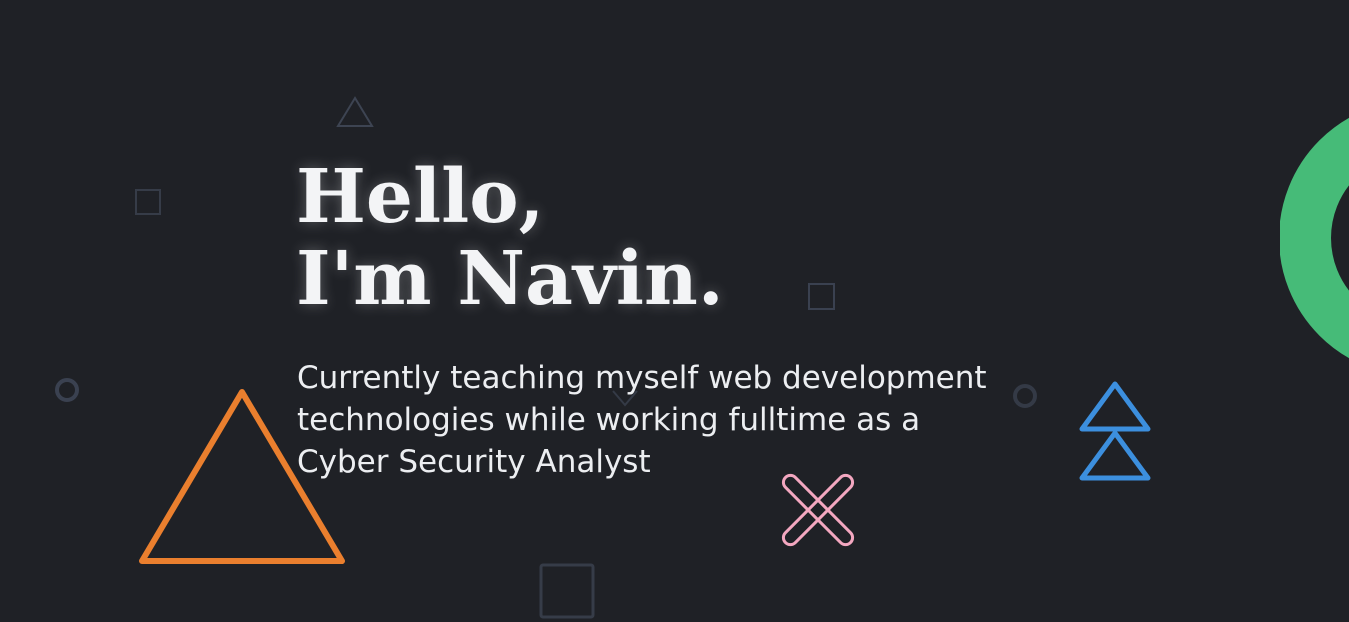  Describe the element at coordinates (420, 197) in the screenshot. I see `greeting-line: Hello,` at that location.